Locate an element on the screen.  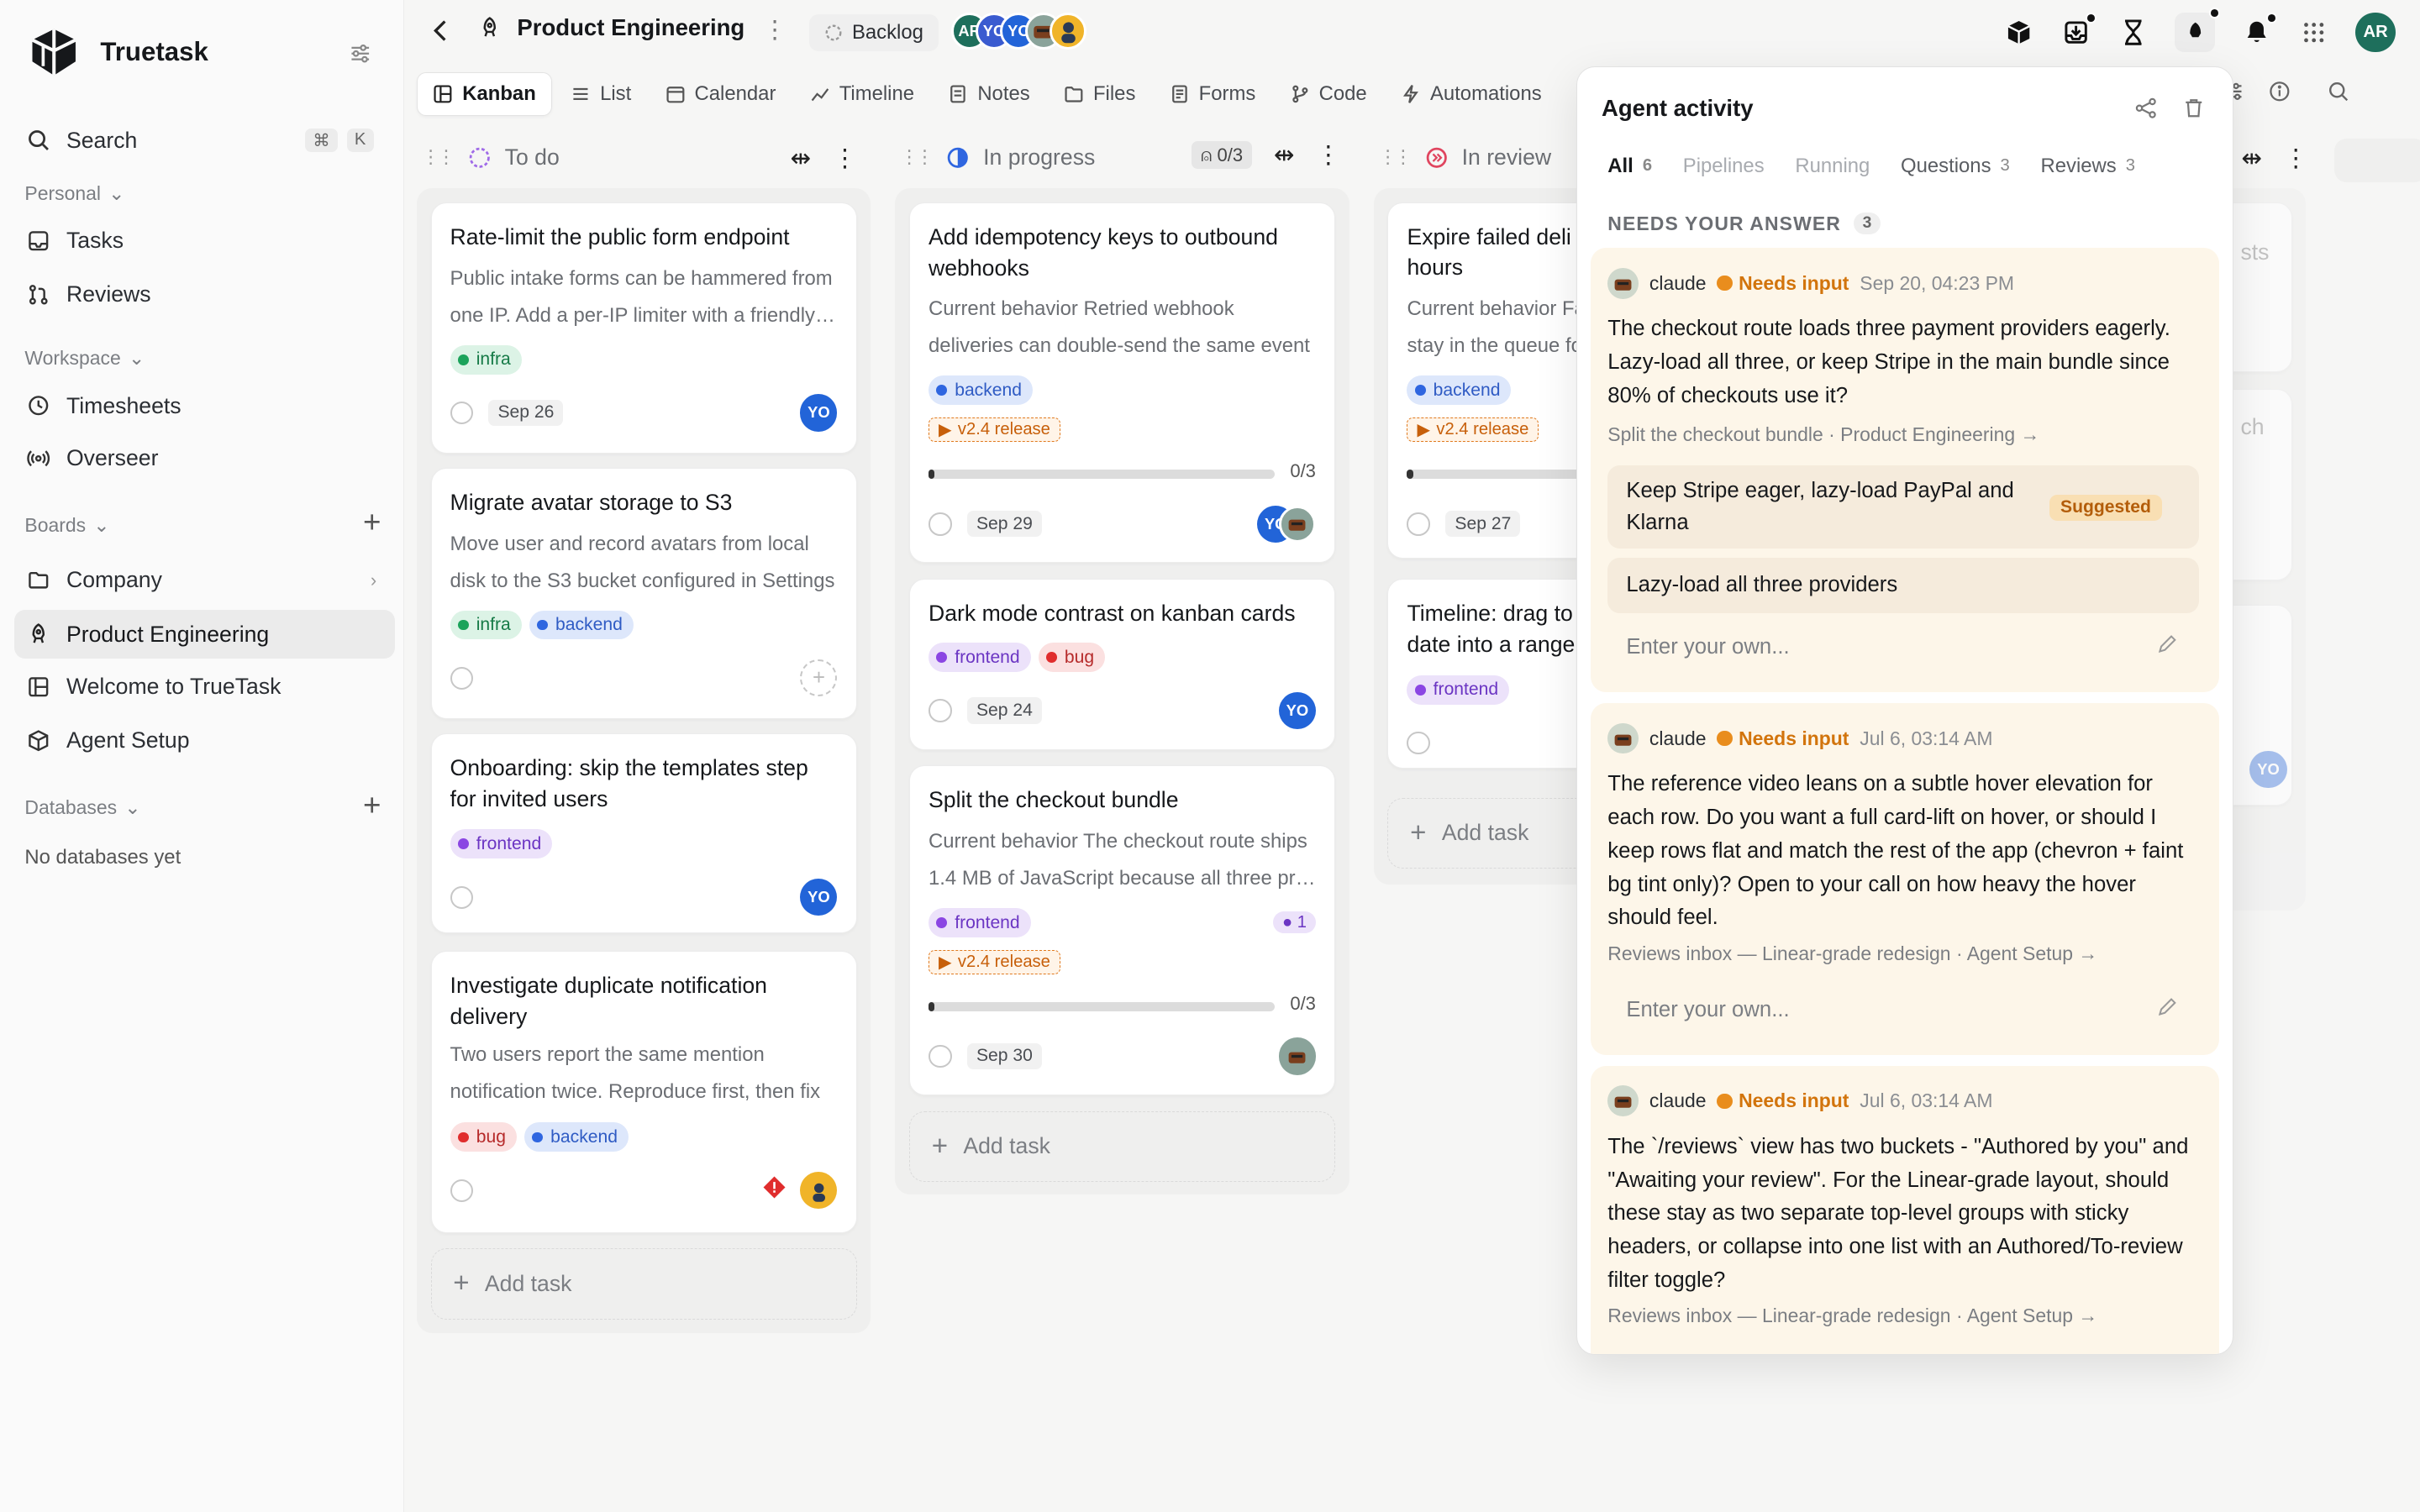
share-icon is located at coordinates (2146, 112).